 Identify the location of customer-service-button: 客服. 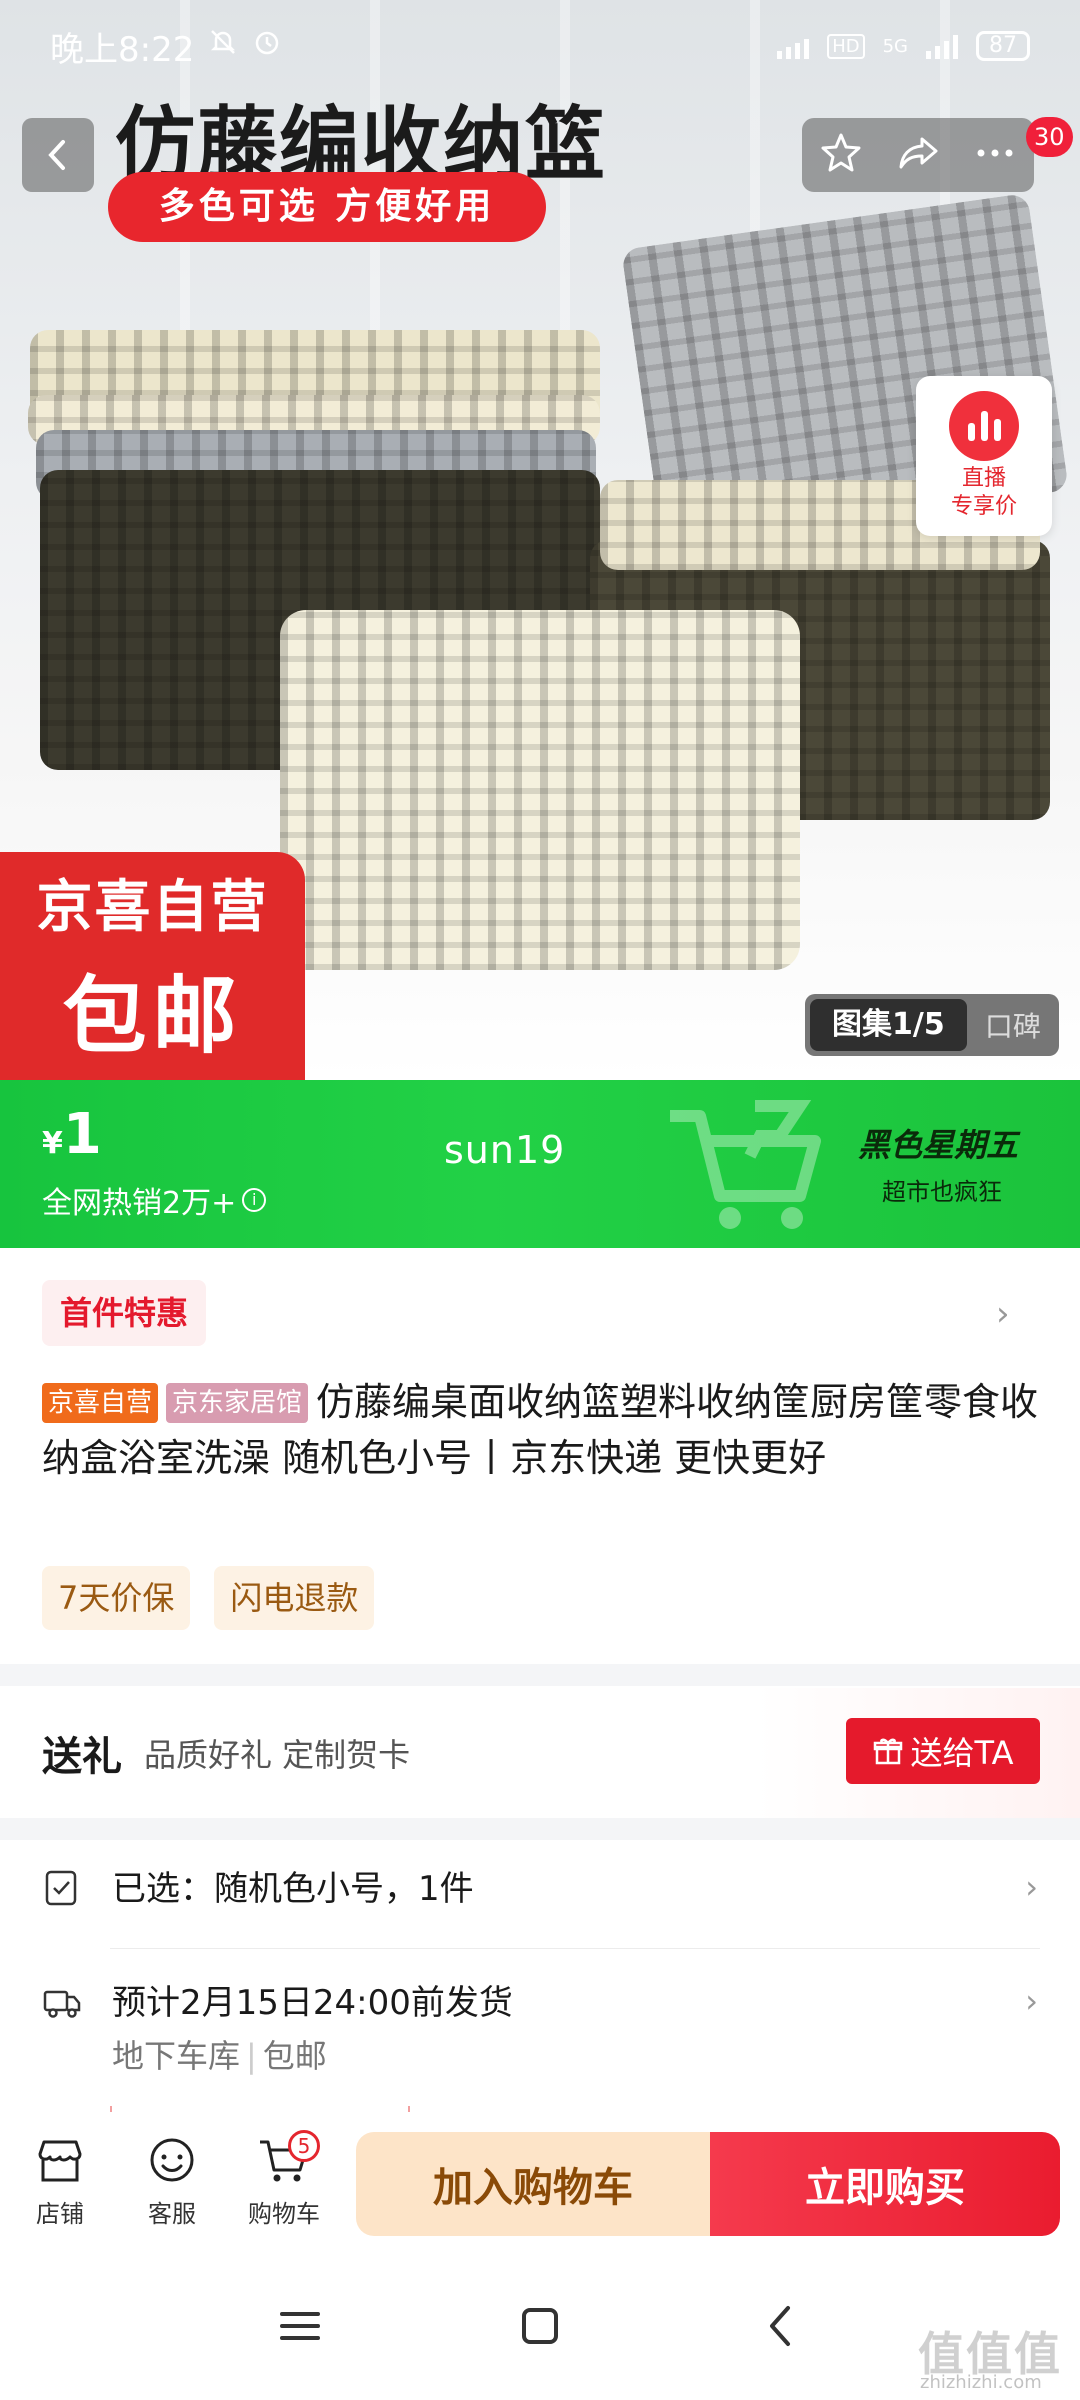
(172, 2182).